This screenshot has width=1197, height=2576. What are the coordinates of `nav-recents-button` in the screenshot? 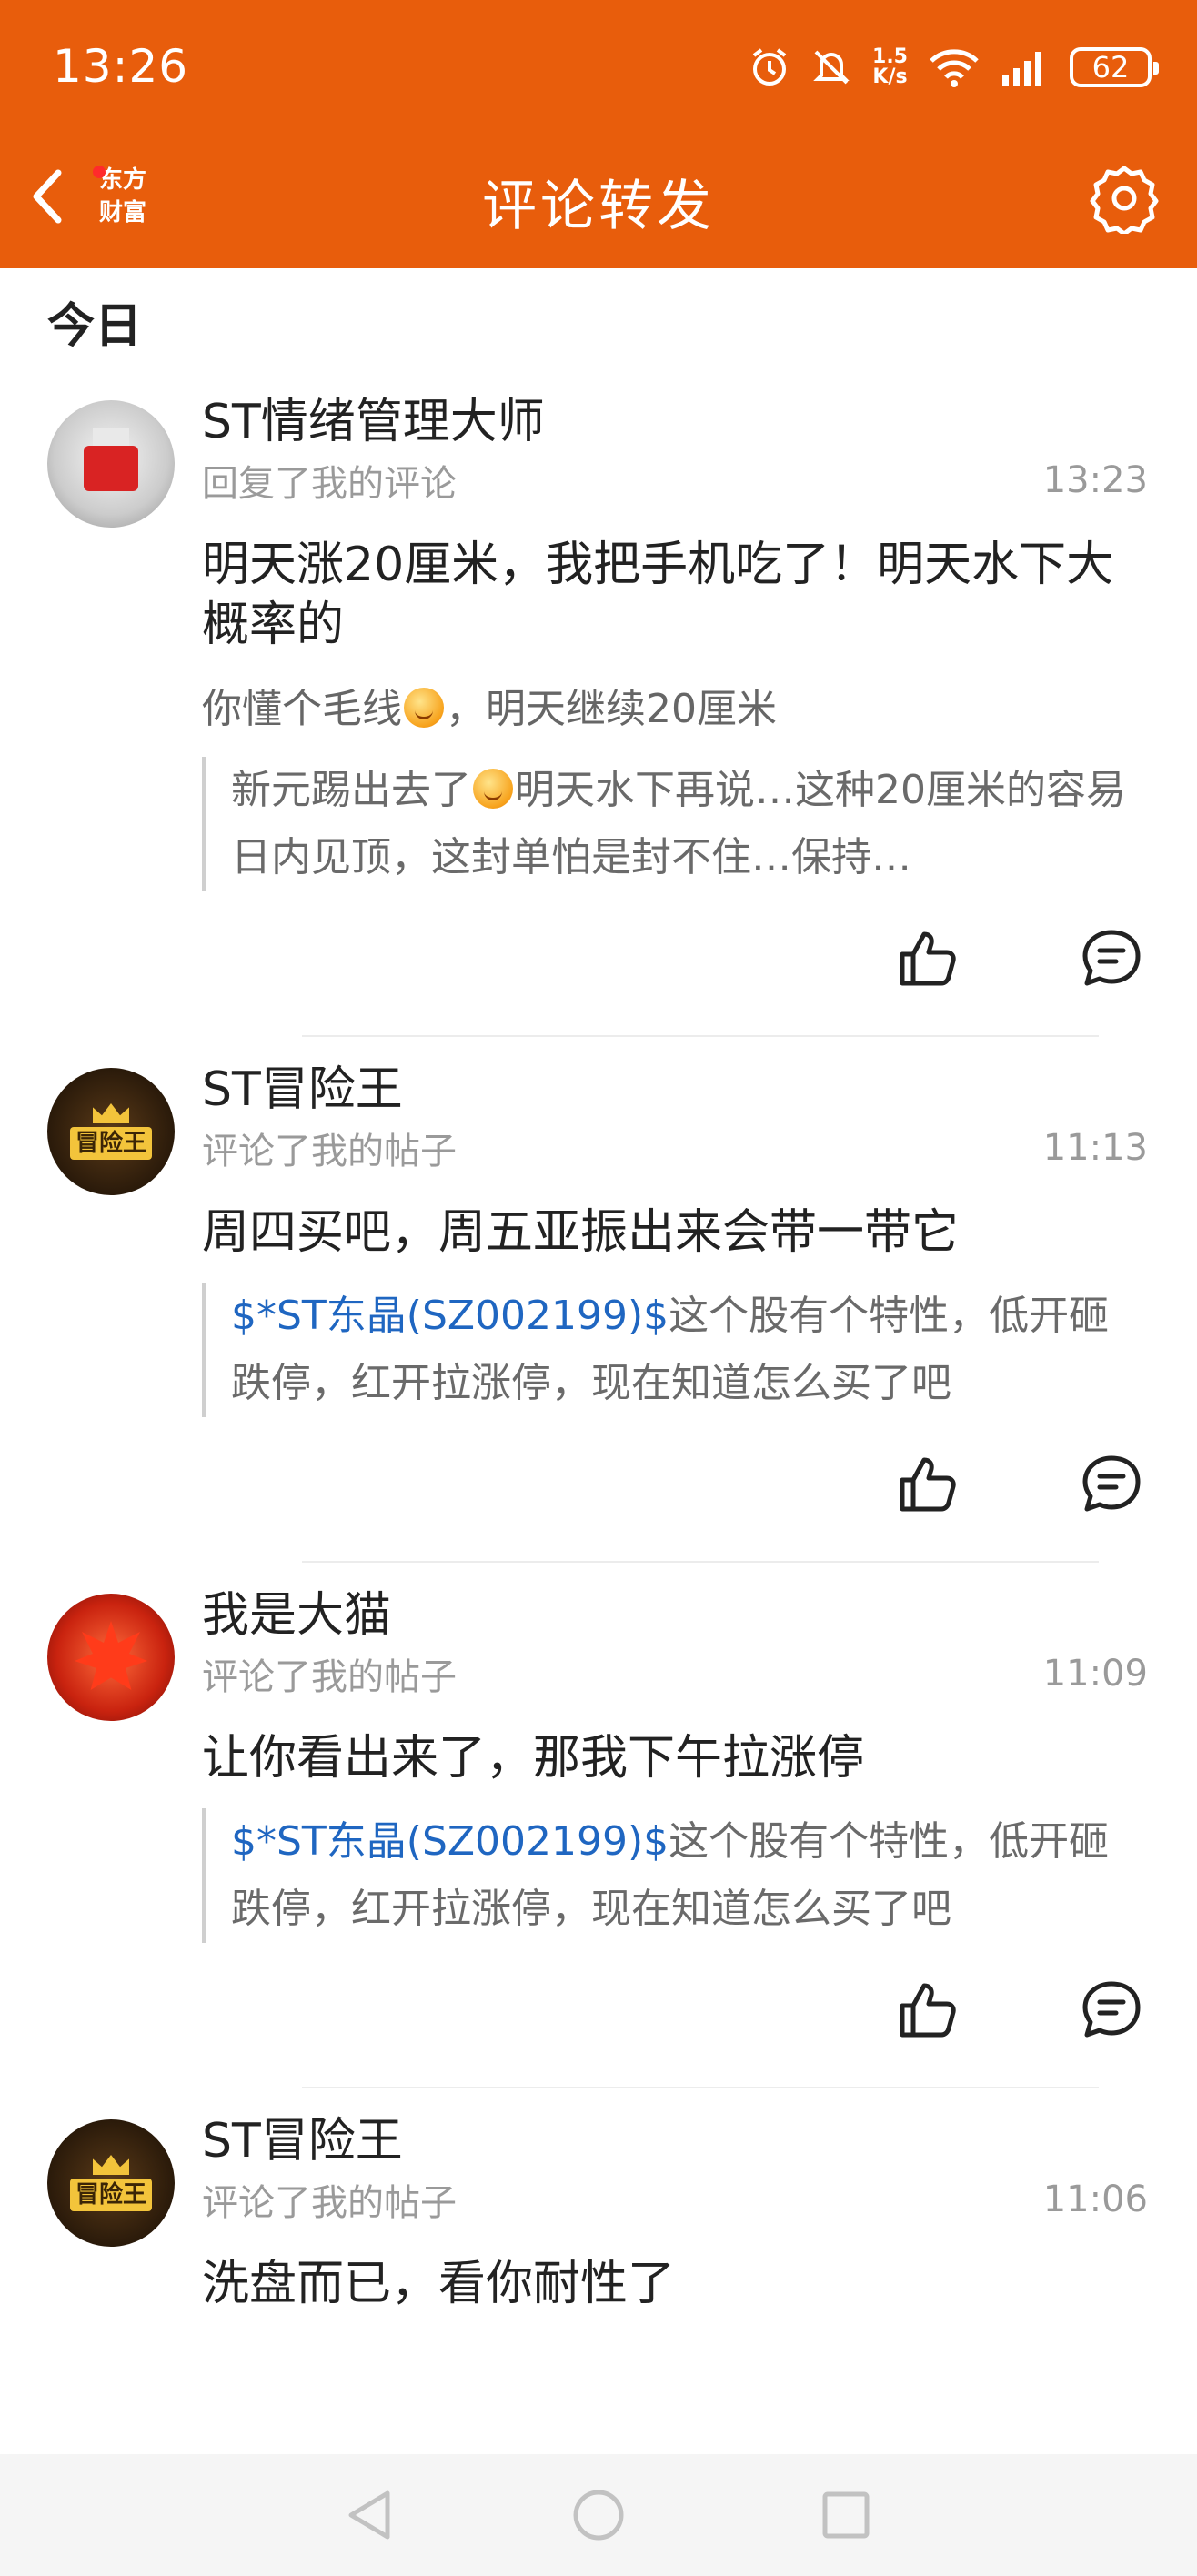 It's located at (846, 2515).